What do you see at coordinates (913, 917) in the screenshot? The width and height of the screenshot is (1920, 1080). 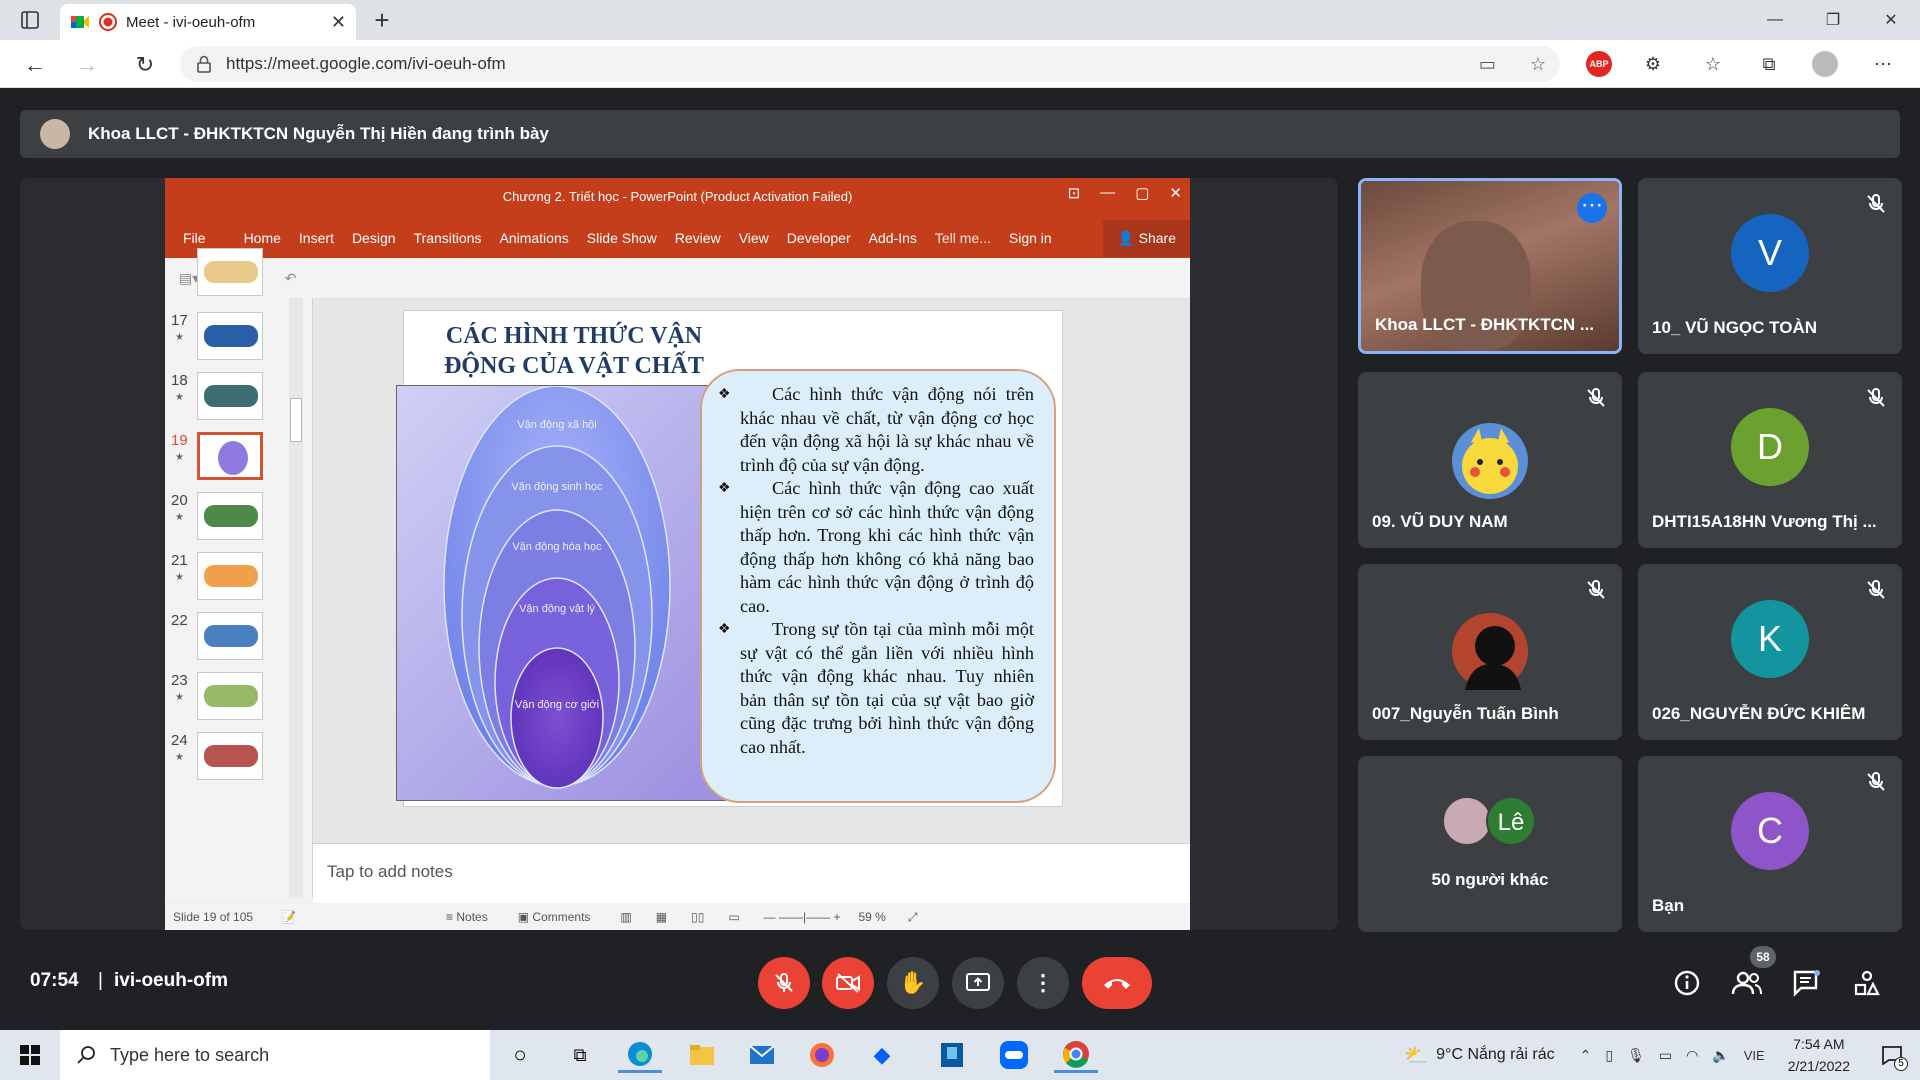 I see `fit-slide-icon: ⤢` at bounding box center [913, 917].